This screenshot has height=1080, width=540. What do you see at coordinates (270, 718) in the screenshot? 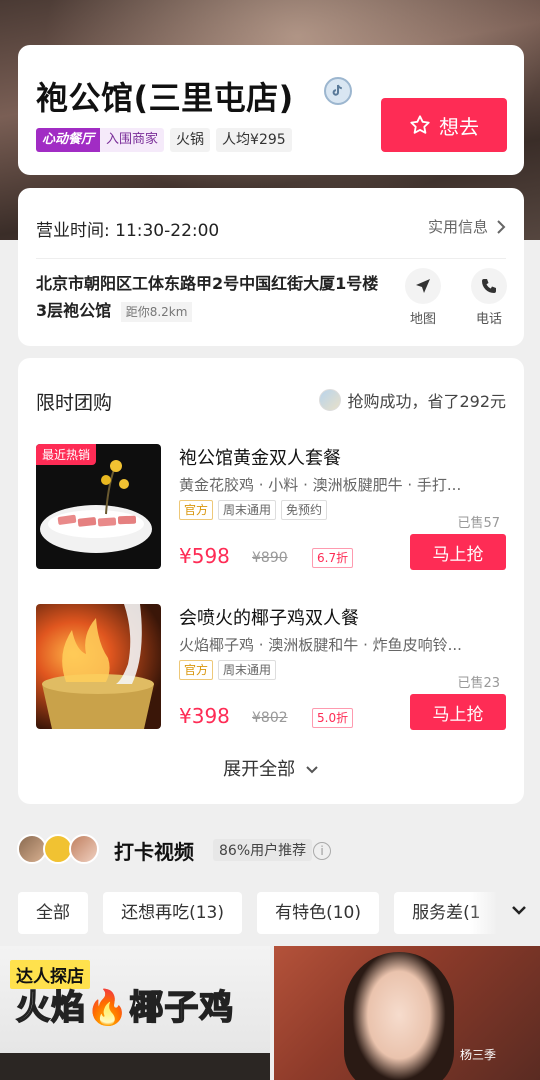
I see `original-price: ¥802` at bounding box center [270, 718].